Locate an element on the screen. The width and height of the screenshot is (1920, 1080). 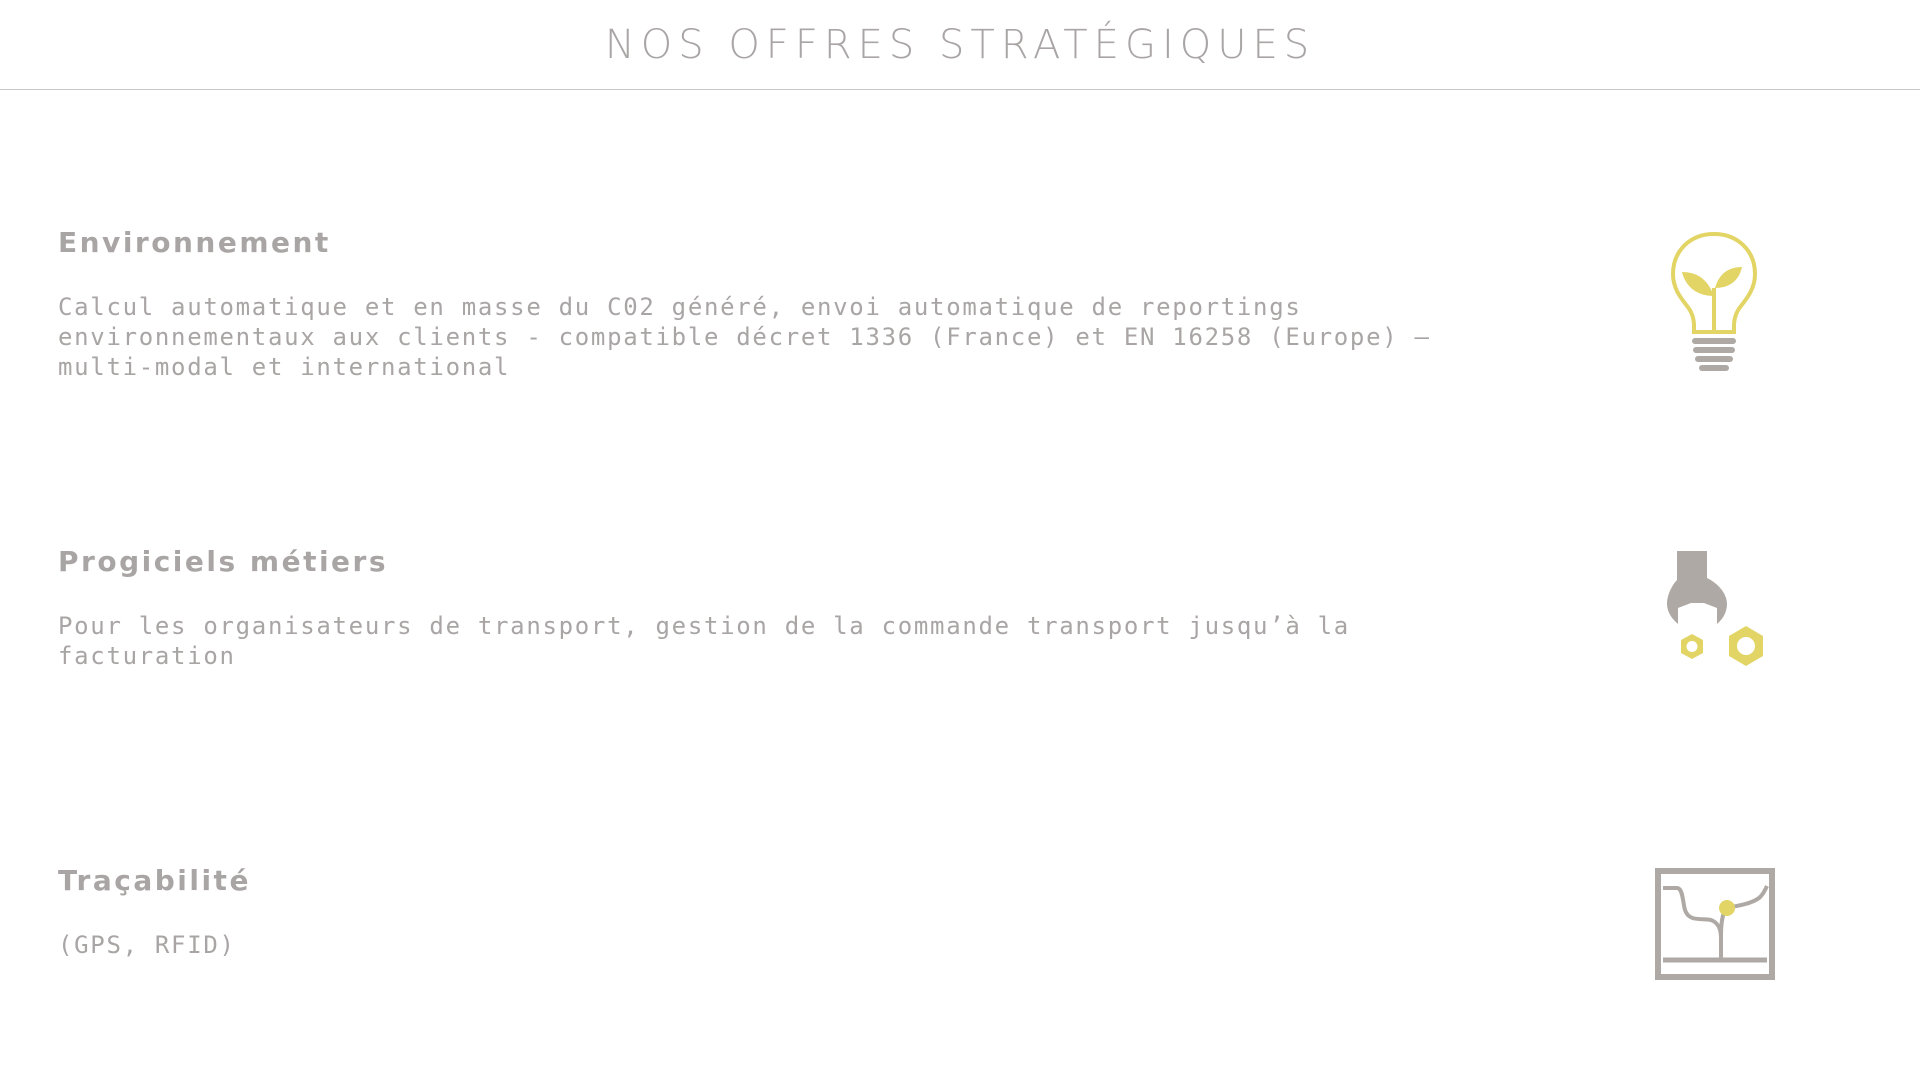
header: NOS OFFRES STRATÉGIQUES is located at coordinates (960, 45).